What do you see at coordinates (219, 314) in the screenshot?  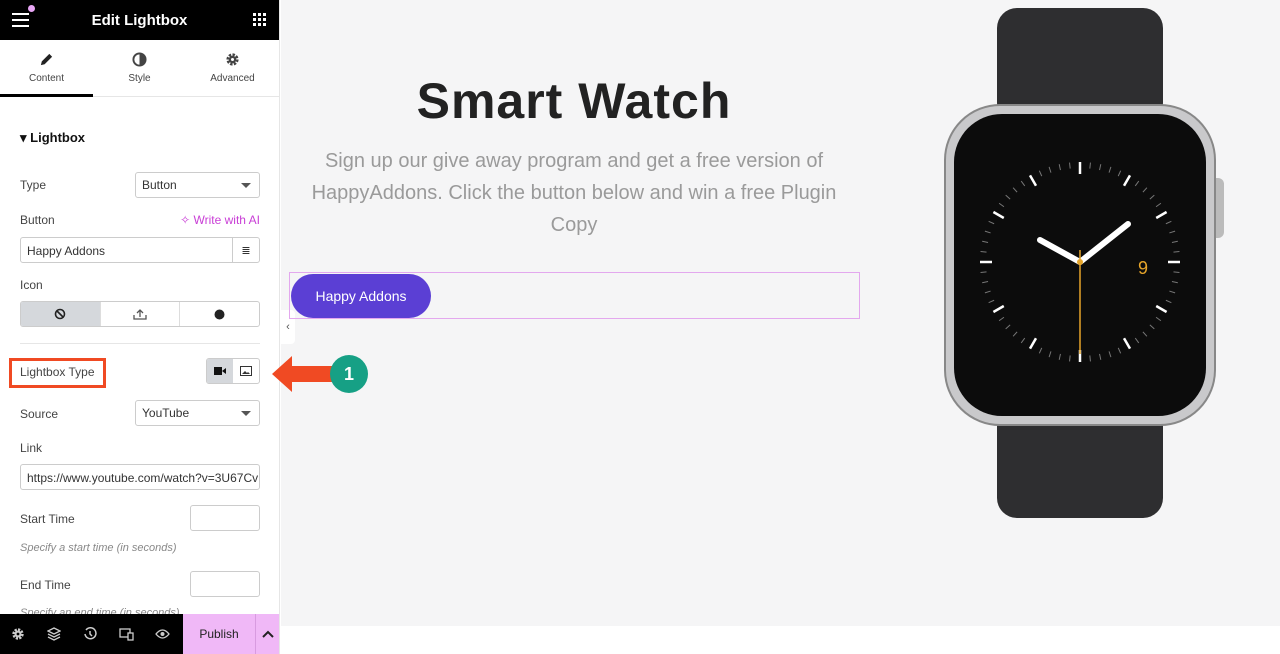 I see `circle-icon` at bounding box center [219, 314].